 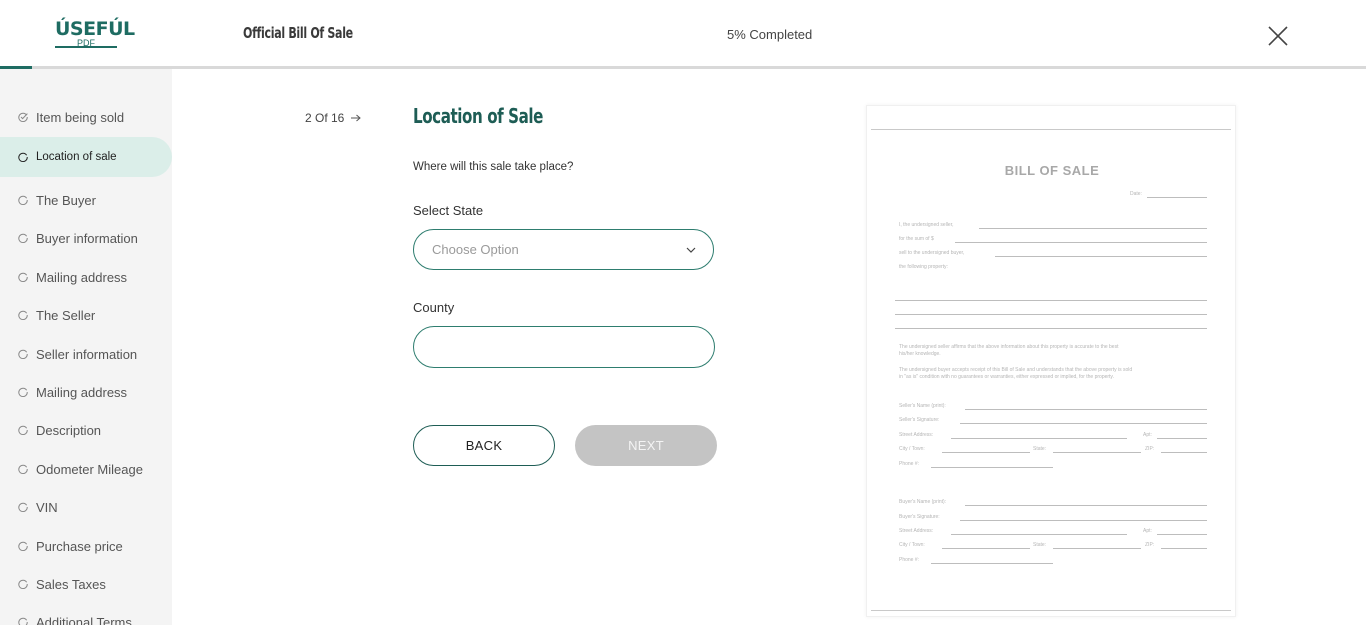 I want to click on sidebar-item: Buyer information, so click(x=86, y=238).